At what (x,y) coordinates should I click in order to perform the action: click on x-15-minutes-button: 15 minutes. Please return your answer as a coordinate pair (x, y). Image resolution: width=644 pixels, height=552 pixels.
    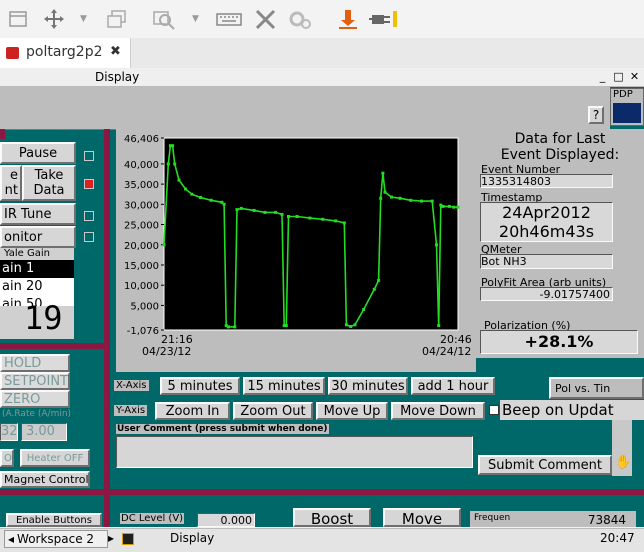
    Looking at the image, I should click on (284, 386).